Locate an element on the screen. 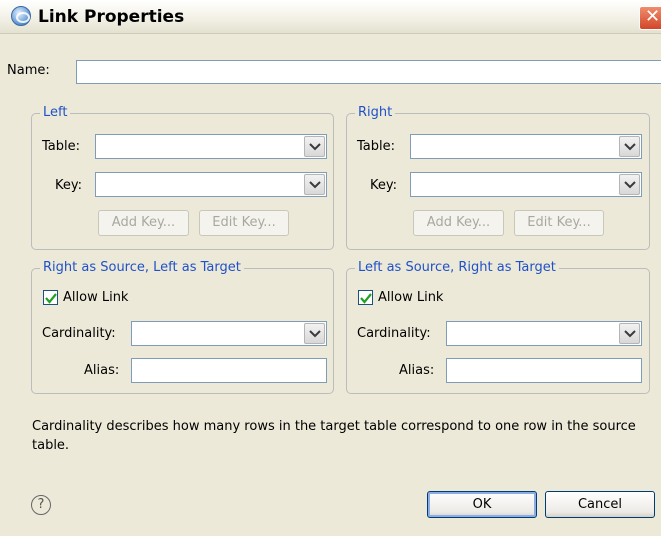 Image resolution: width=661 pixels, height=536 pixels. left-key-label: Key: is located at coordinates (69, 185).